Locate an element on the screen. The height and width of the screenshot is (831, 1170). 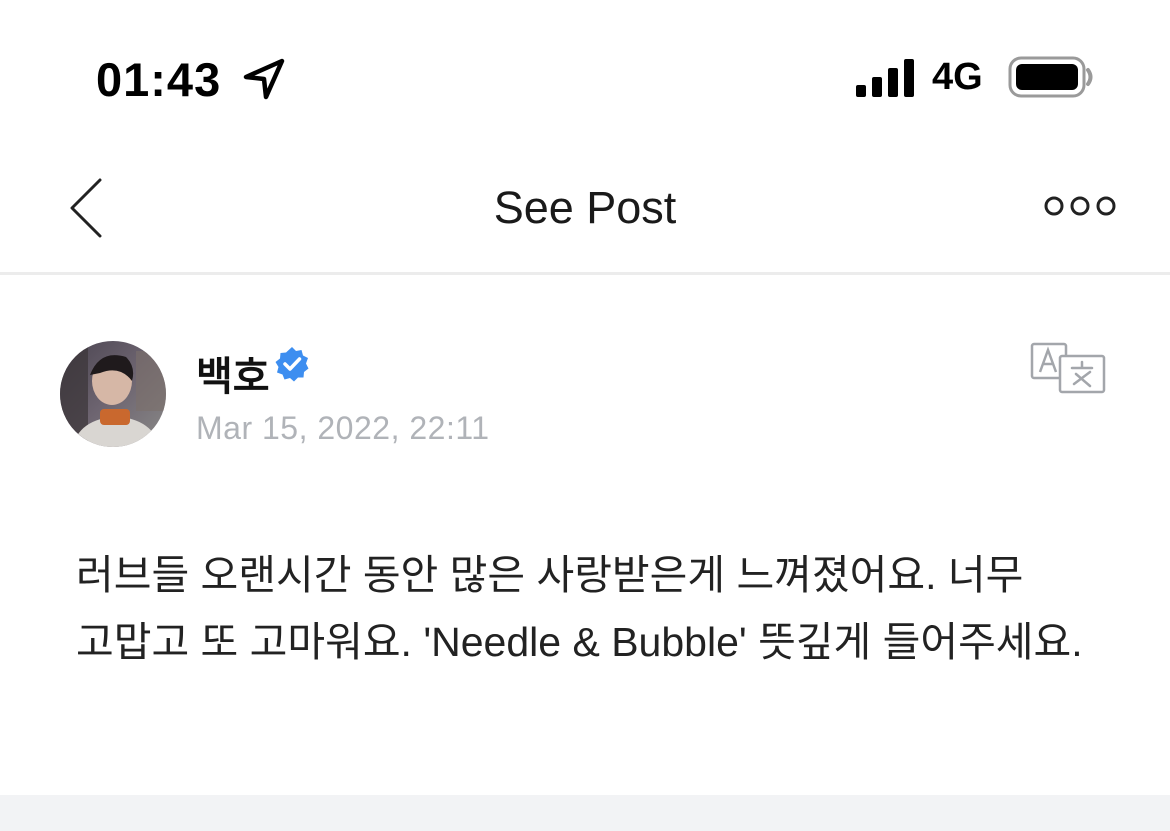
avatar-image is located at coordinates (113, 394).